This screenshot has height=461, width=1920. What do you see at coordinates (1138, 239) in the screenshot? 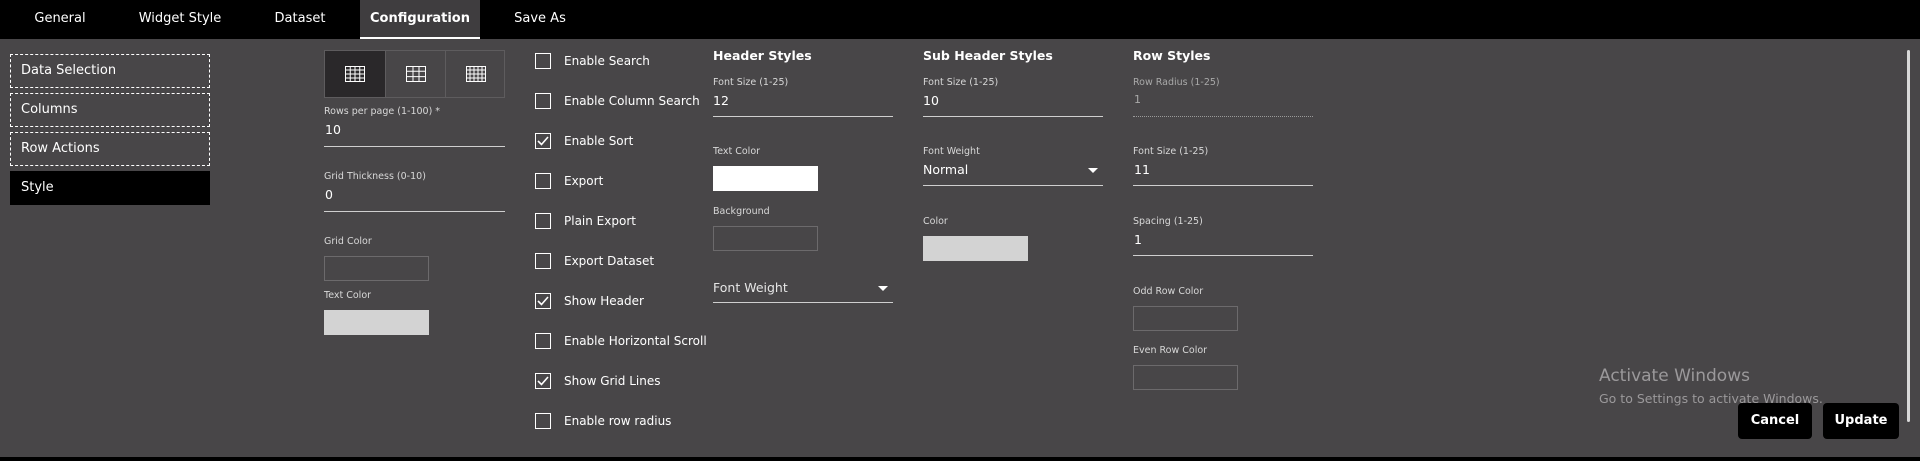
I see `row-spacing-input: 1` at bounding box center [1138, 239].